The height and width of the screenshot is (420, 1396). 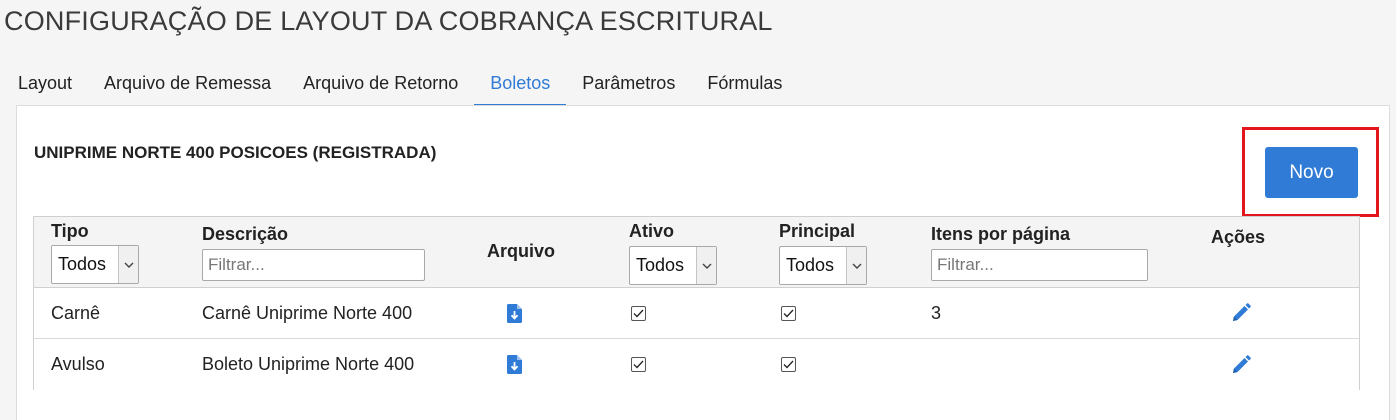 What do you see at coordinates (936, 312) in the screenshot?
I see `cell-itens: 3` at bounding box center [936, 312].